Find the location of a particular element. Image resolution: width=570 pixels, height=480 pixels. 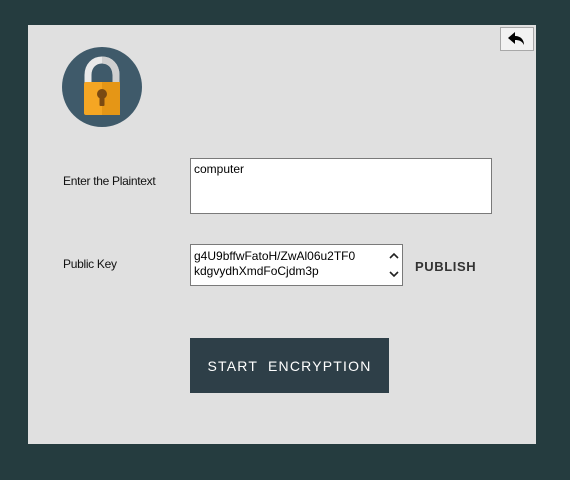

public-key-line-1: g4U9bffwFatoH/ZwAl06u2TF0 is located at coordinates (275, 256).